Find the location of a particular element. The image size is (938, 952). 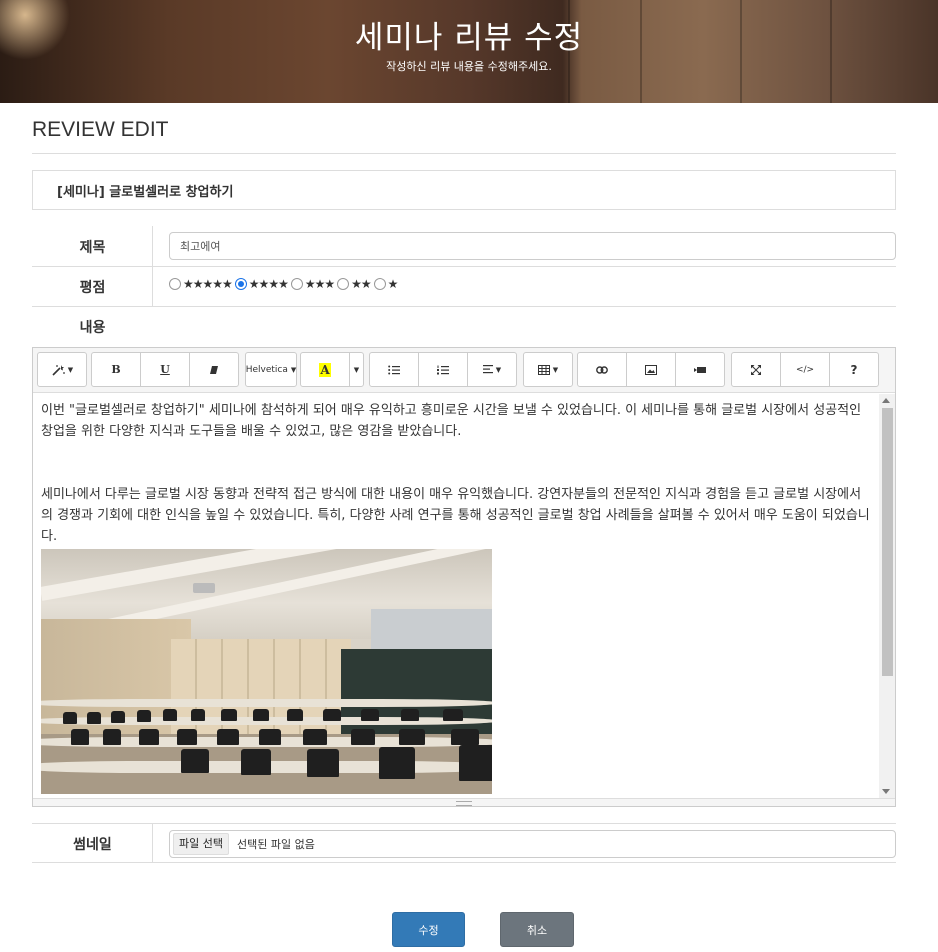

scroll-up-arrow-icon is located at coordinates (886, 400).